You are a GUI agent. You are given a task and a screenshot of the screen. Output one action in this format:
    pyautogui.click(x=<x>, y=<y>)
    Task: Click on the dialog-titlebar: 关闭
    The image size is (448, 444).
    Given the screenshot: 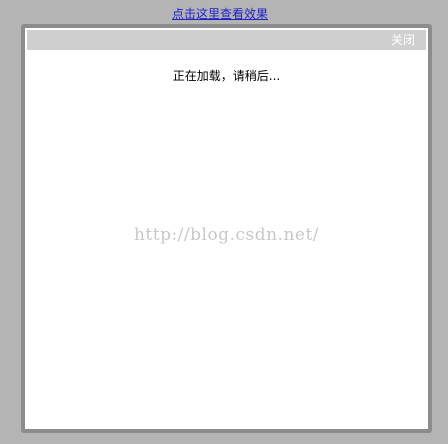 What is the action you would take?
    pyautogui.click(x=226, y=40)
    